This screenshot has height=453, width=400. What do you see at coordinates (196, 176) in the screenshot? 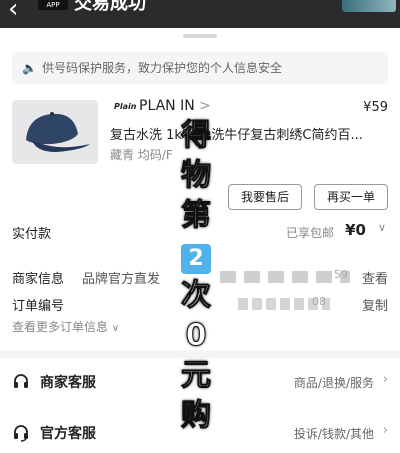
I see `overlay-char: 物` at bounding box center [196, 176].